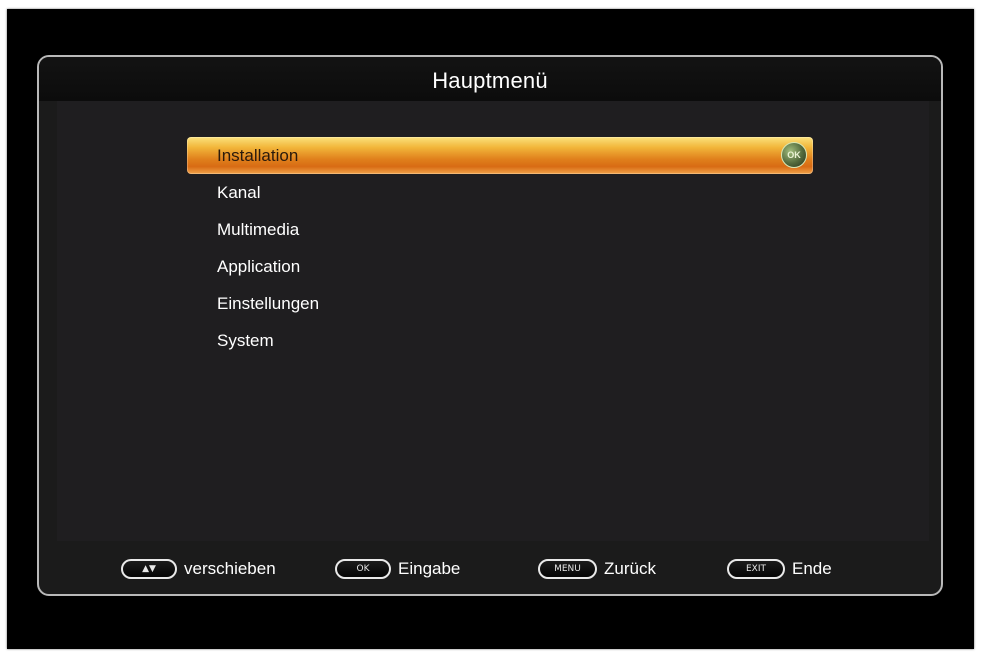 This screenshot has width=984, height=656. Describe the element at coordinates (245, 340) in the screenshot. I see `menu-item-label: System` at that location.